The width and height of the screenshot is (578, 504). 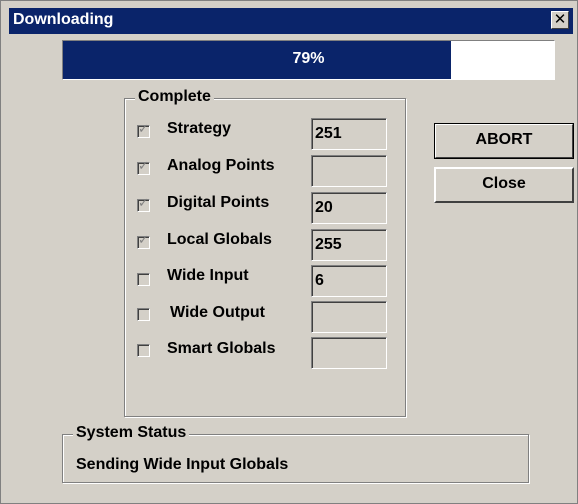 What do you see at coordinates (63, 19) in the screenshot?
I see `window-title: Downloading` at bounding box center [63, 19].